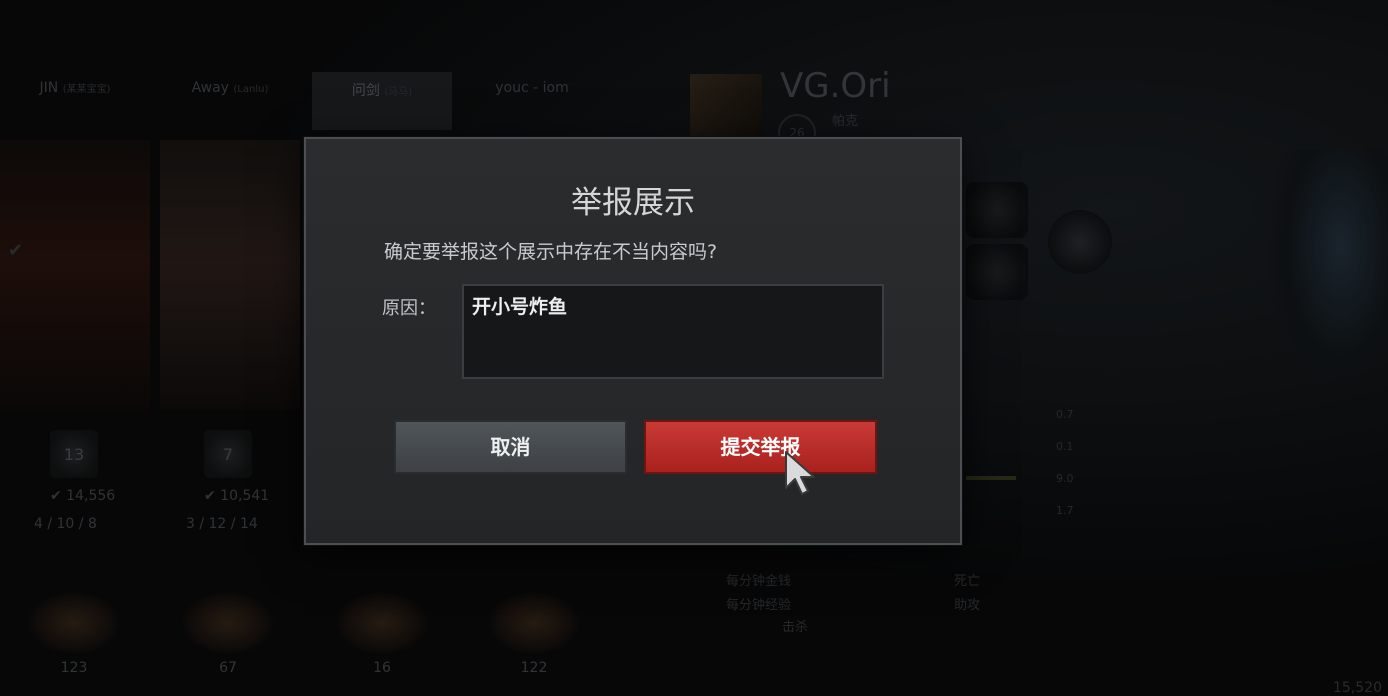 The height and width of the screenshot is (696, 1388). I want to click on dialog-question: 确定要举报这个展示中存在不当内容吗?, so click(551, 252).